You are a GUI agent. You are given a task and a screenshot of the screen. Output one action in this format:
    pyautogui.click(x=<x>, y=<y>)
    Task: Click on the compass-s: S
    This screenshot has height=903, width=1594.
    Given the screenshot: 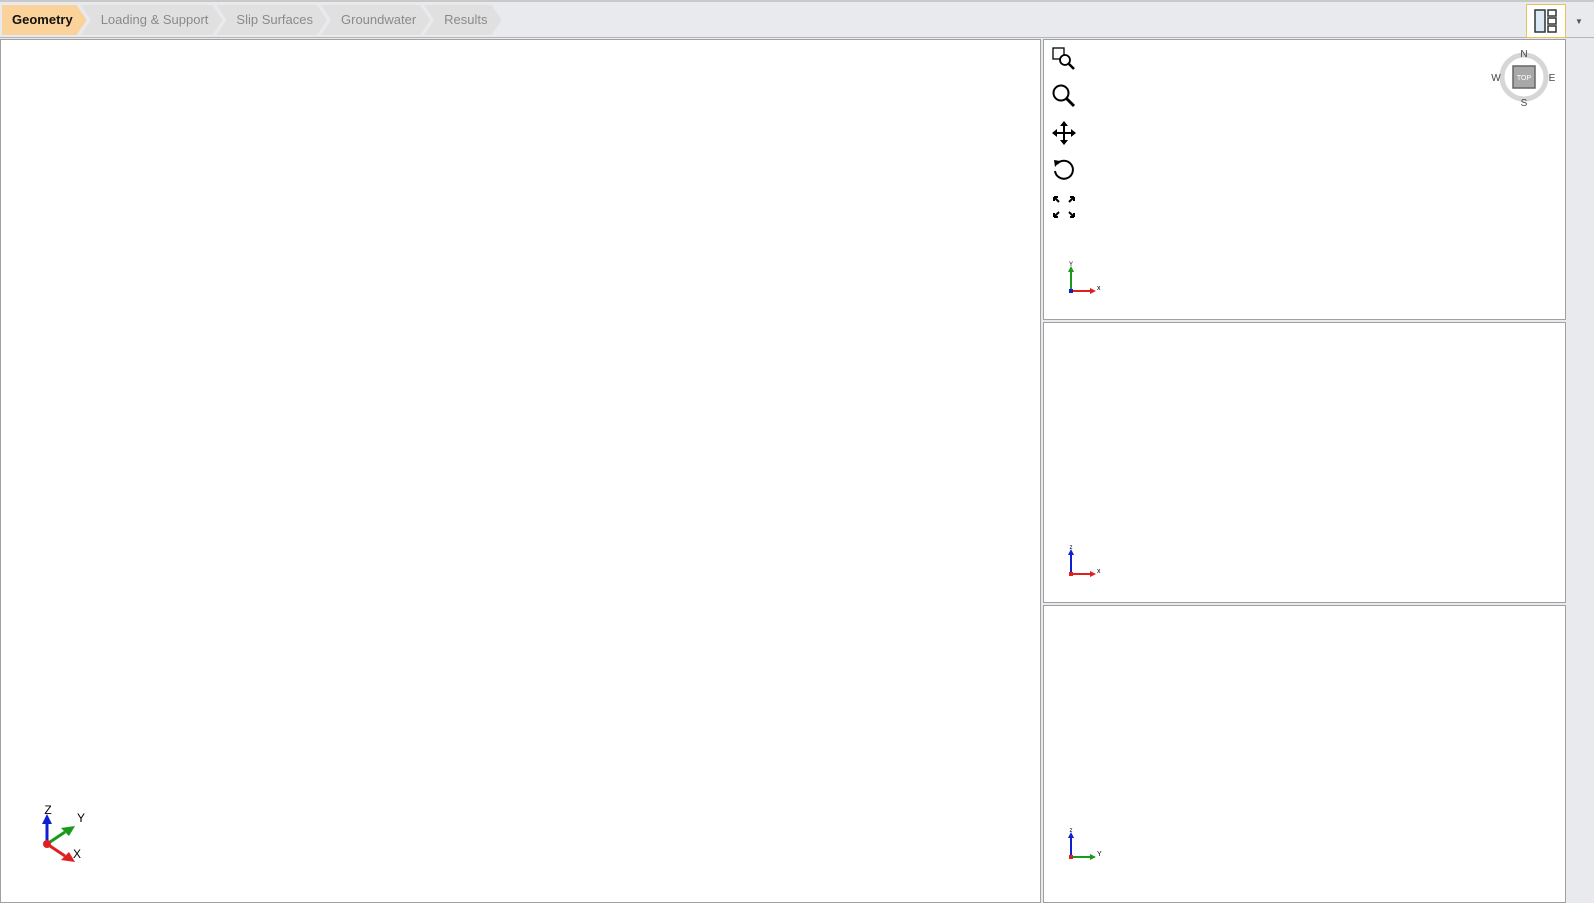 What is the action you would take?
    pyautogui.click(x=1524, y=103)
    